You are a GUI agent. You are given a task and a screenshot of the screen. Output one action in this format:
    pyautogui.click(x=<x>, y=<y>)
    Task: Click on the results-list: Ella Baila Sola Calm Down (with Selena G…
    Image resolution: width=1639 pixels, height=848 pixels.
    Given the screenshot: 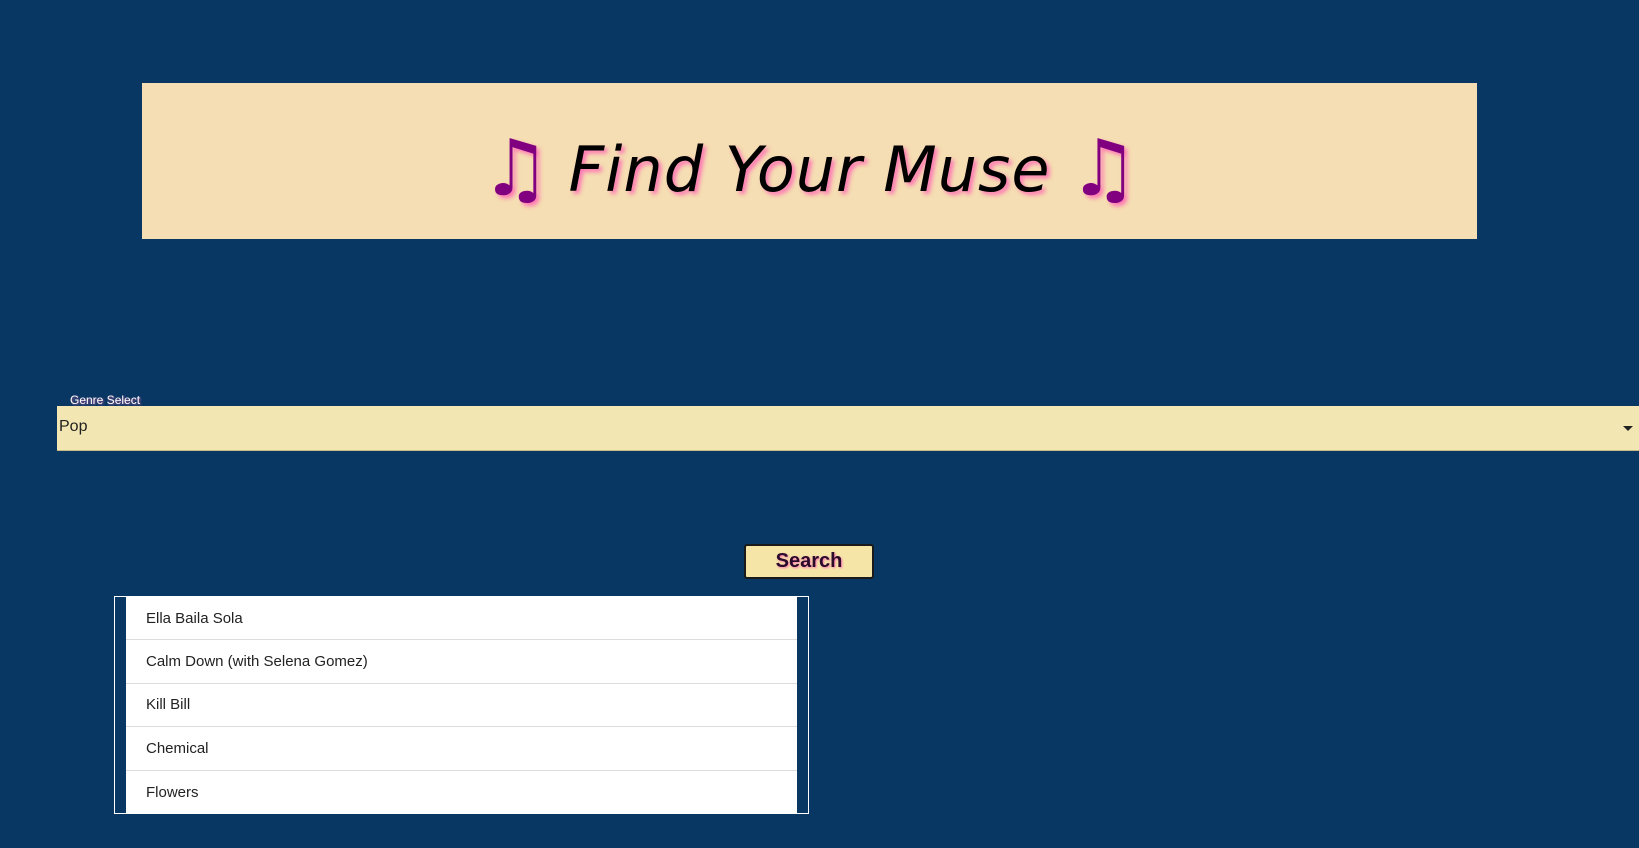 What is the action you would take?
    pyautogui.click(x=461, y=705)
    